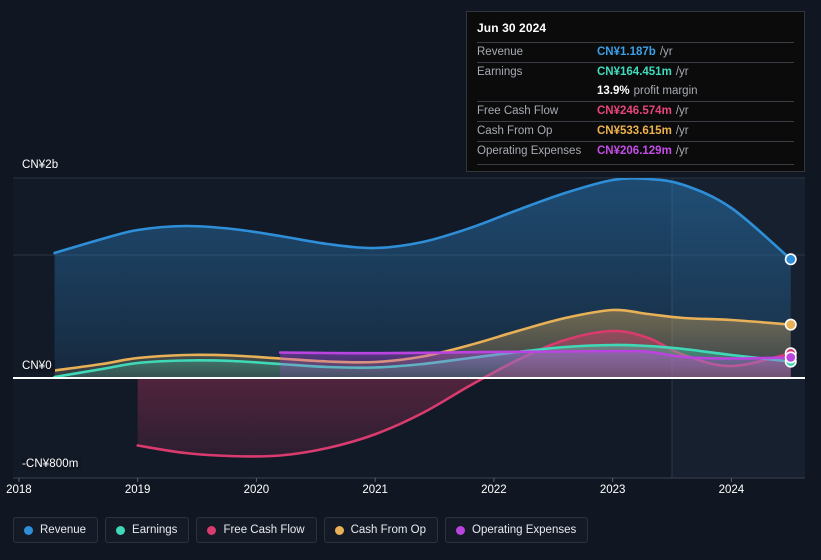  What do you see at coordinates (626, 52) in the screenshot?
I see `tooltip-row-value: CN¥1.187b` at bounding box center [626, 52].